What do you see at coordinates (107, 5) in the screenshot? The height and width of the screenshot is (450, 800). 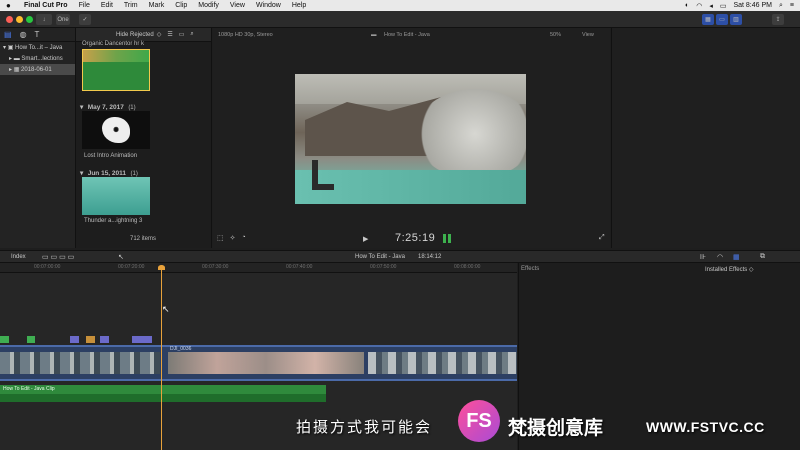 I see `menu-edit: Edit` at bounding box center [107, 5].